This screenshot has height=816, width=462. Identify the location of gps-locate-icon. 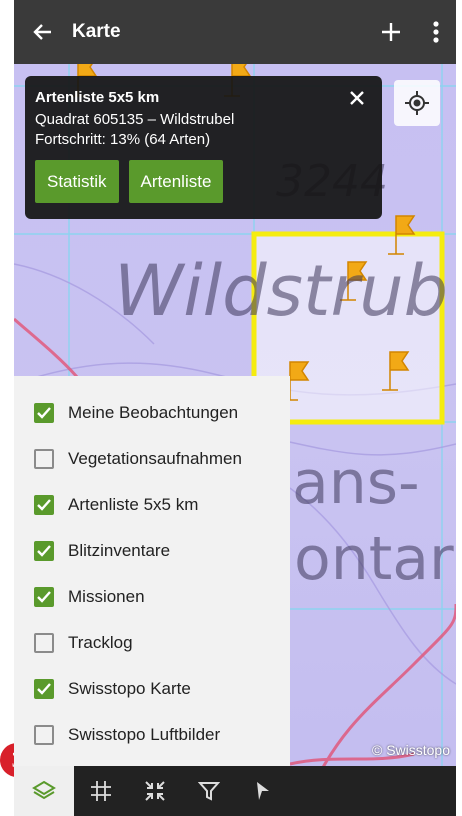
(417, 103).